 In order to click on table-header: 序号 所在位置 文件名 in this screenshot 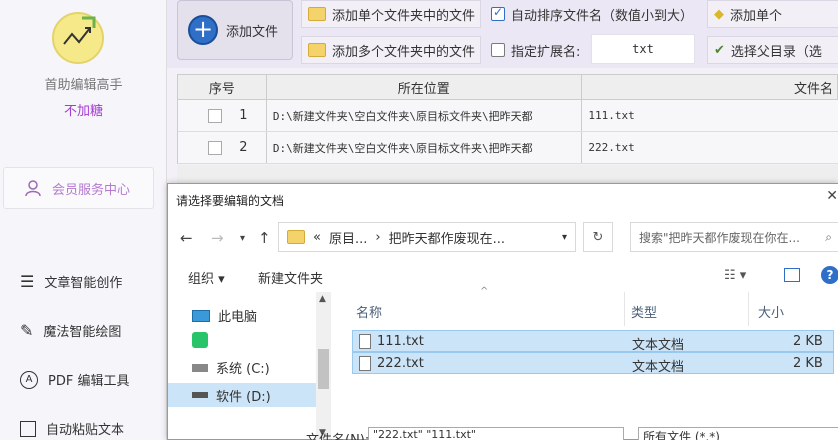, I will do `click(507, 87)`.